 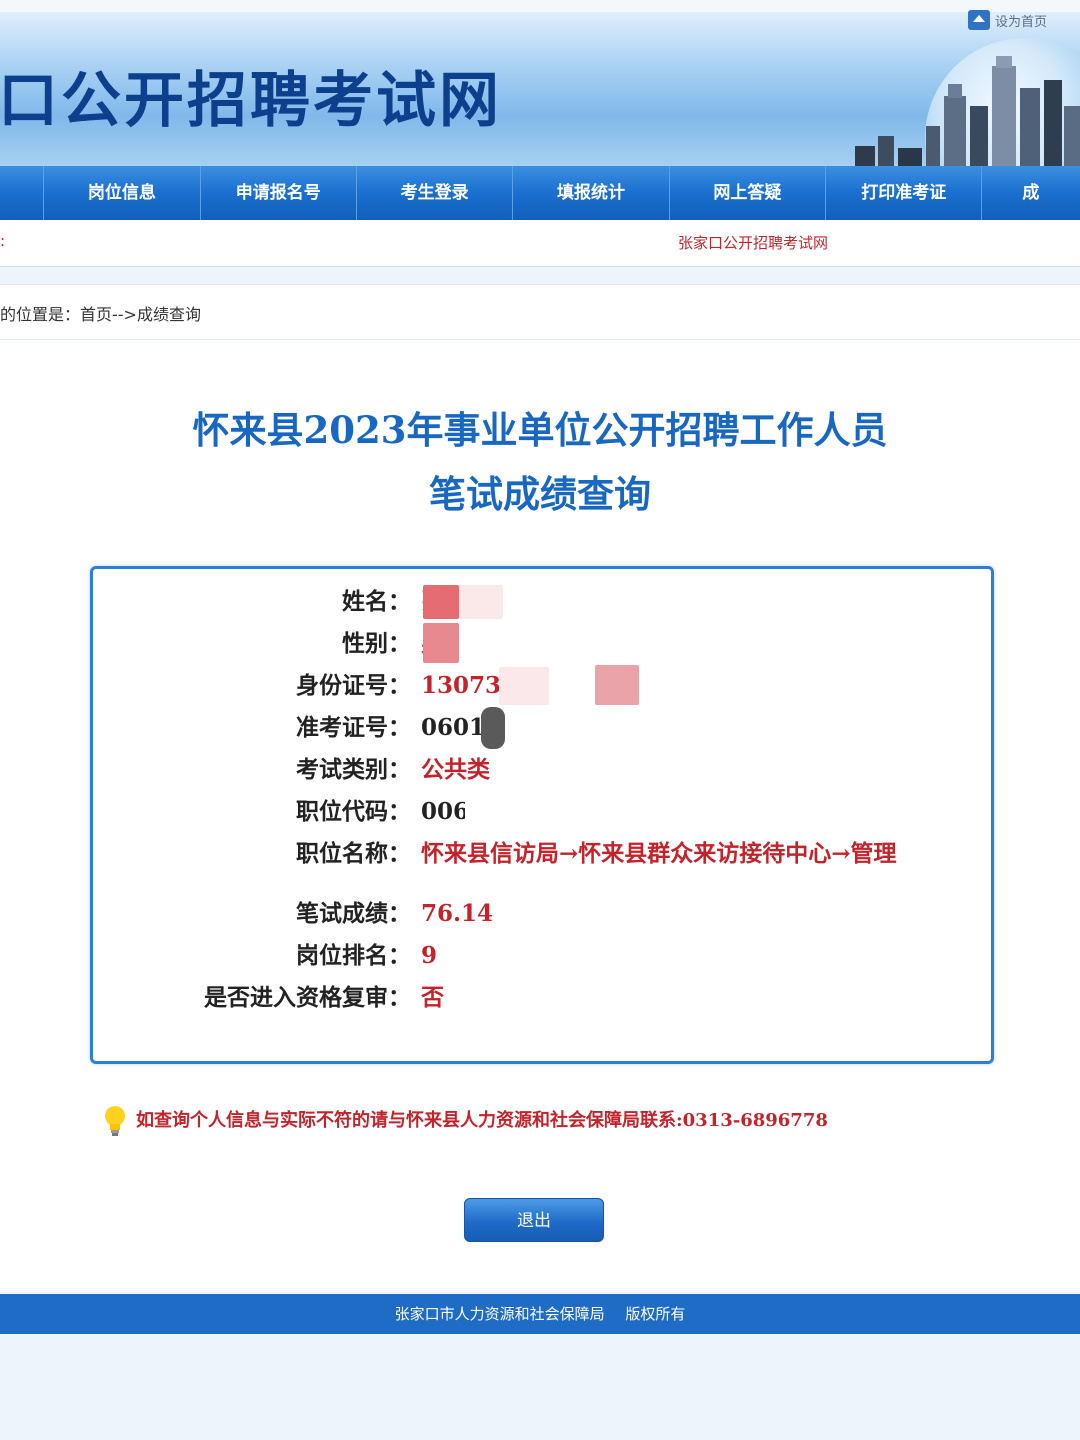 I want to click on news-ticker: : 张家口公开招聘考试网, so click(x=540, y=243).